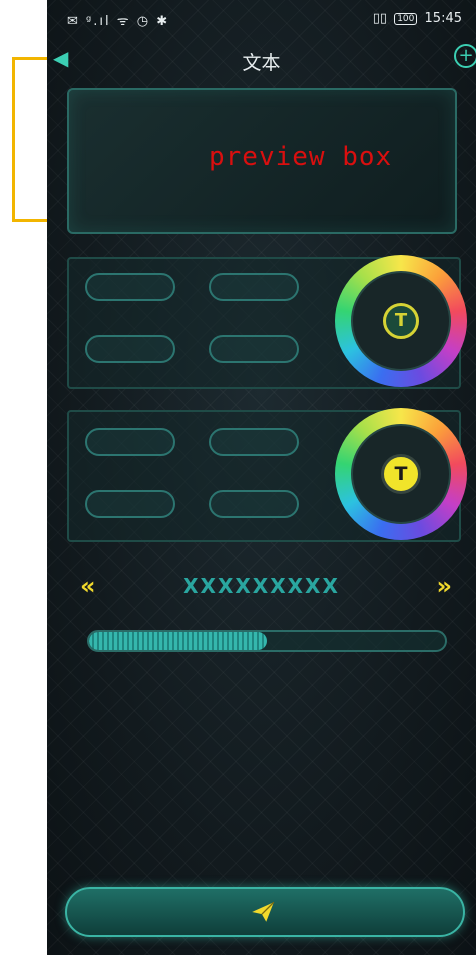 The height and width of the screenshot is (955, 476). I want to click on text-value: XXXXXXXXX, so click(261, 586).